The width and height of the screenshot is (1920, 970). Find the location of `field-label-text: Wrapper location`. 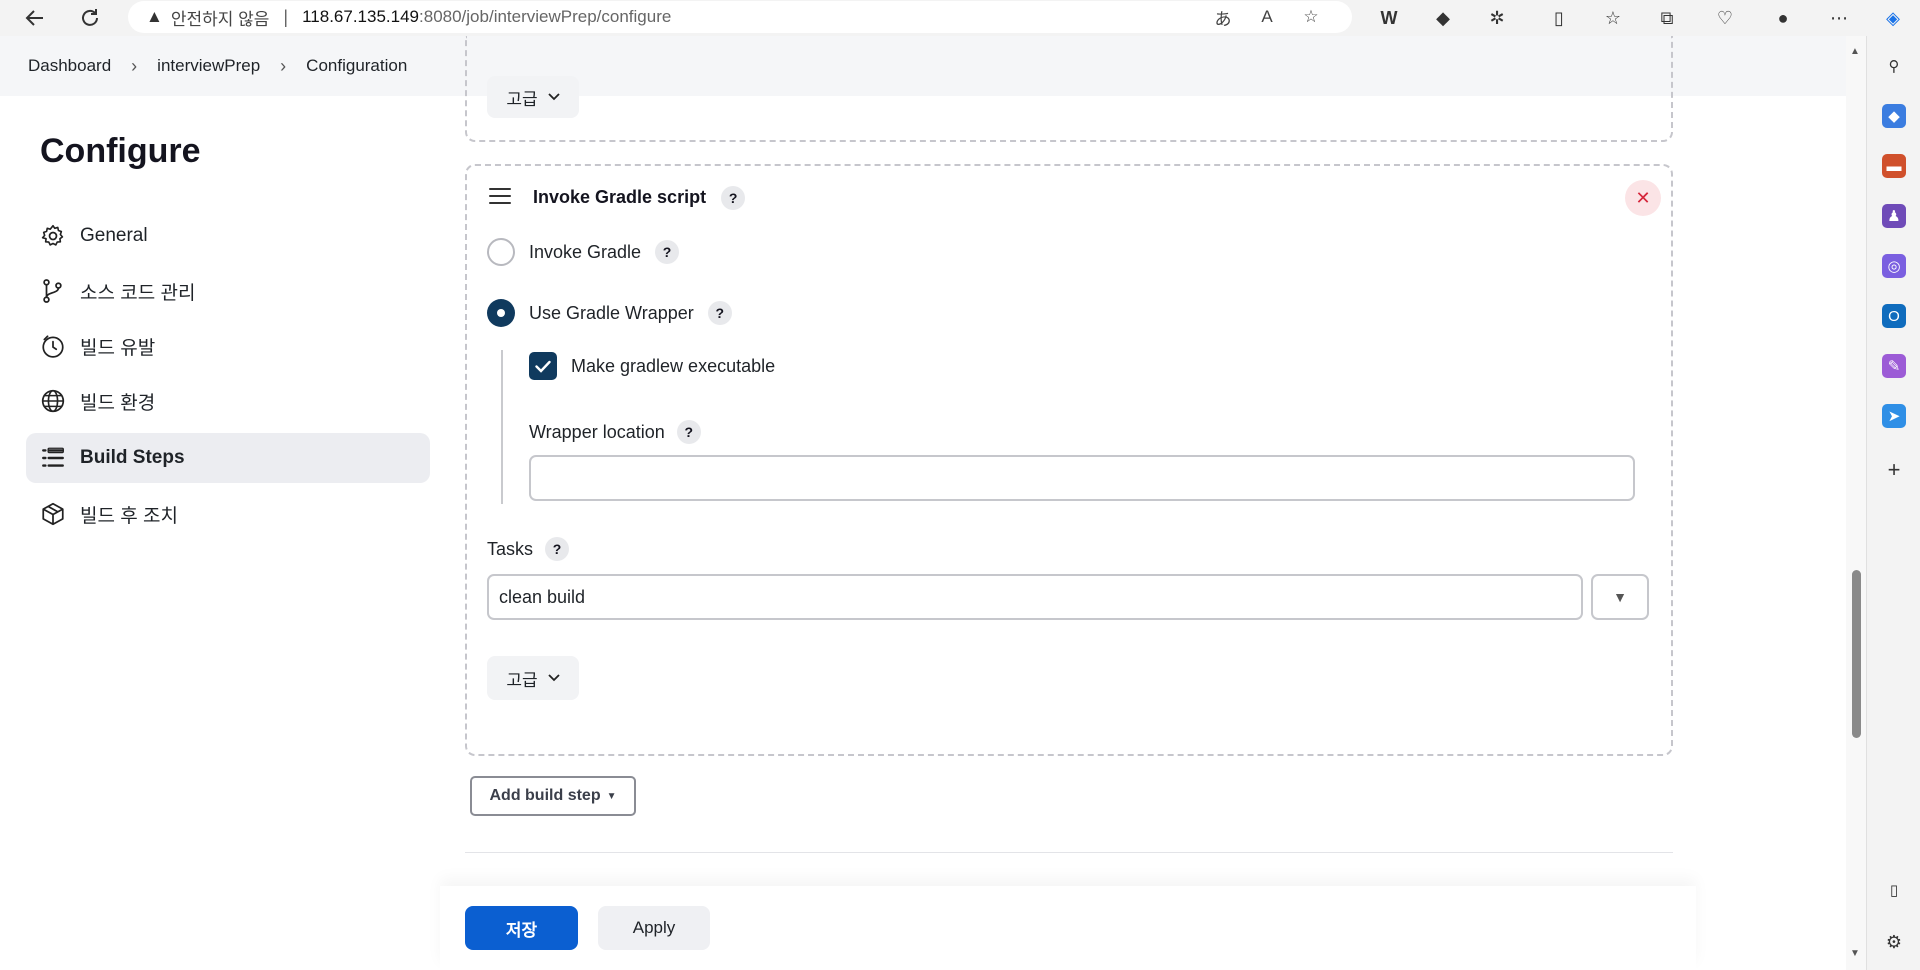

field-label-text: Wrapper location is located at coordinates (597, 431).